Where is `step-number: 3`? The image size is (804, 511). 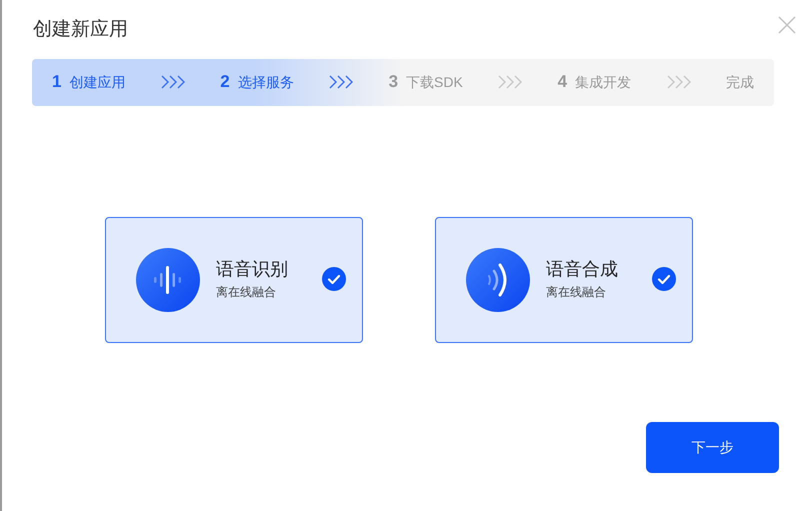
step-number: 3 is located at coordinates (393, 82).